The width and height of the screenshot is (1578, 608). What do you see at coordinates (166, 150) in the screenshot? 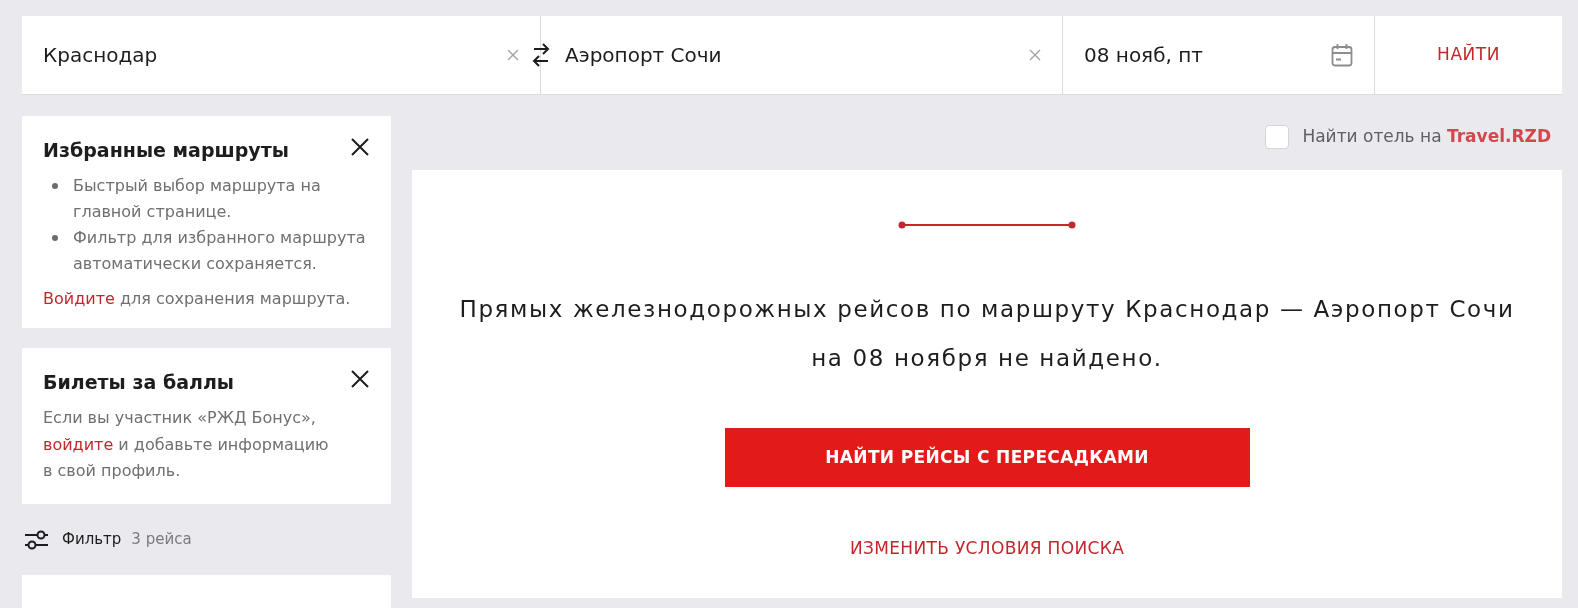
I see `card-title: Избранные маршруты` at bounding box center [166, 150].